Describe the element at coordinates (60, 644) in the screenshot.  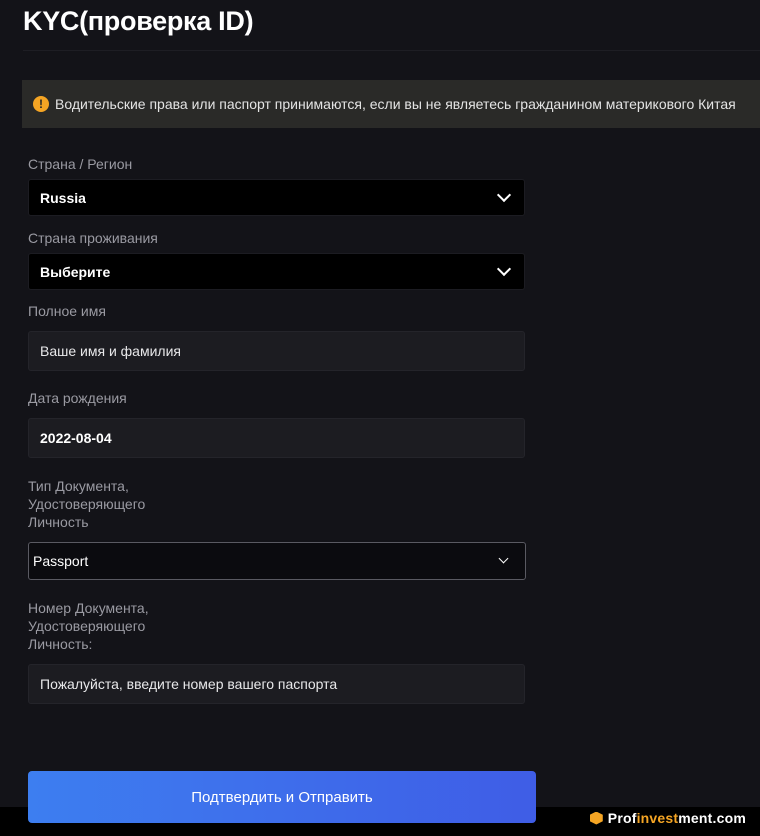
I see `doc-number-label-line: Личность:` at that location.